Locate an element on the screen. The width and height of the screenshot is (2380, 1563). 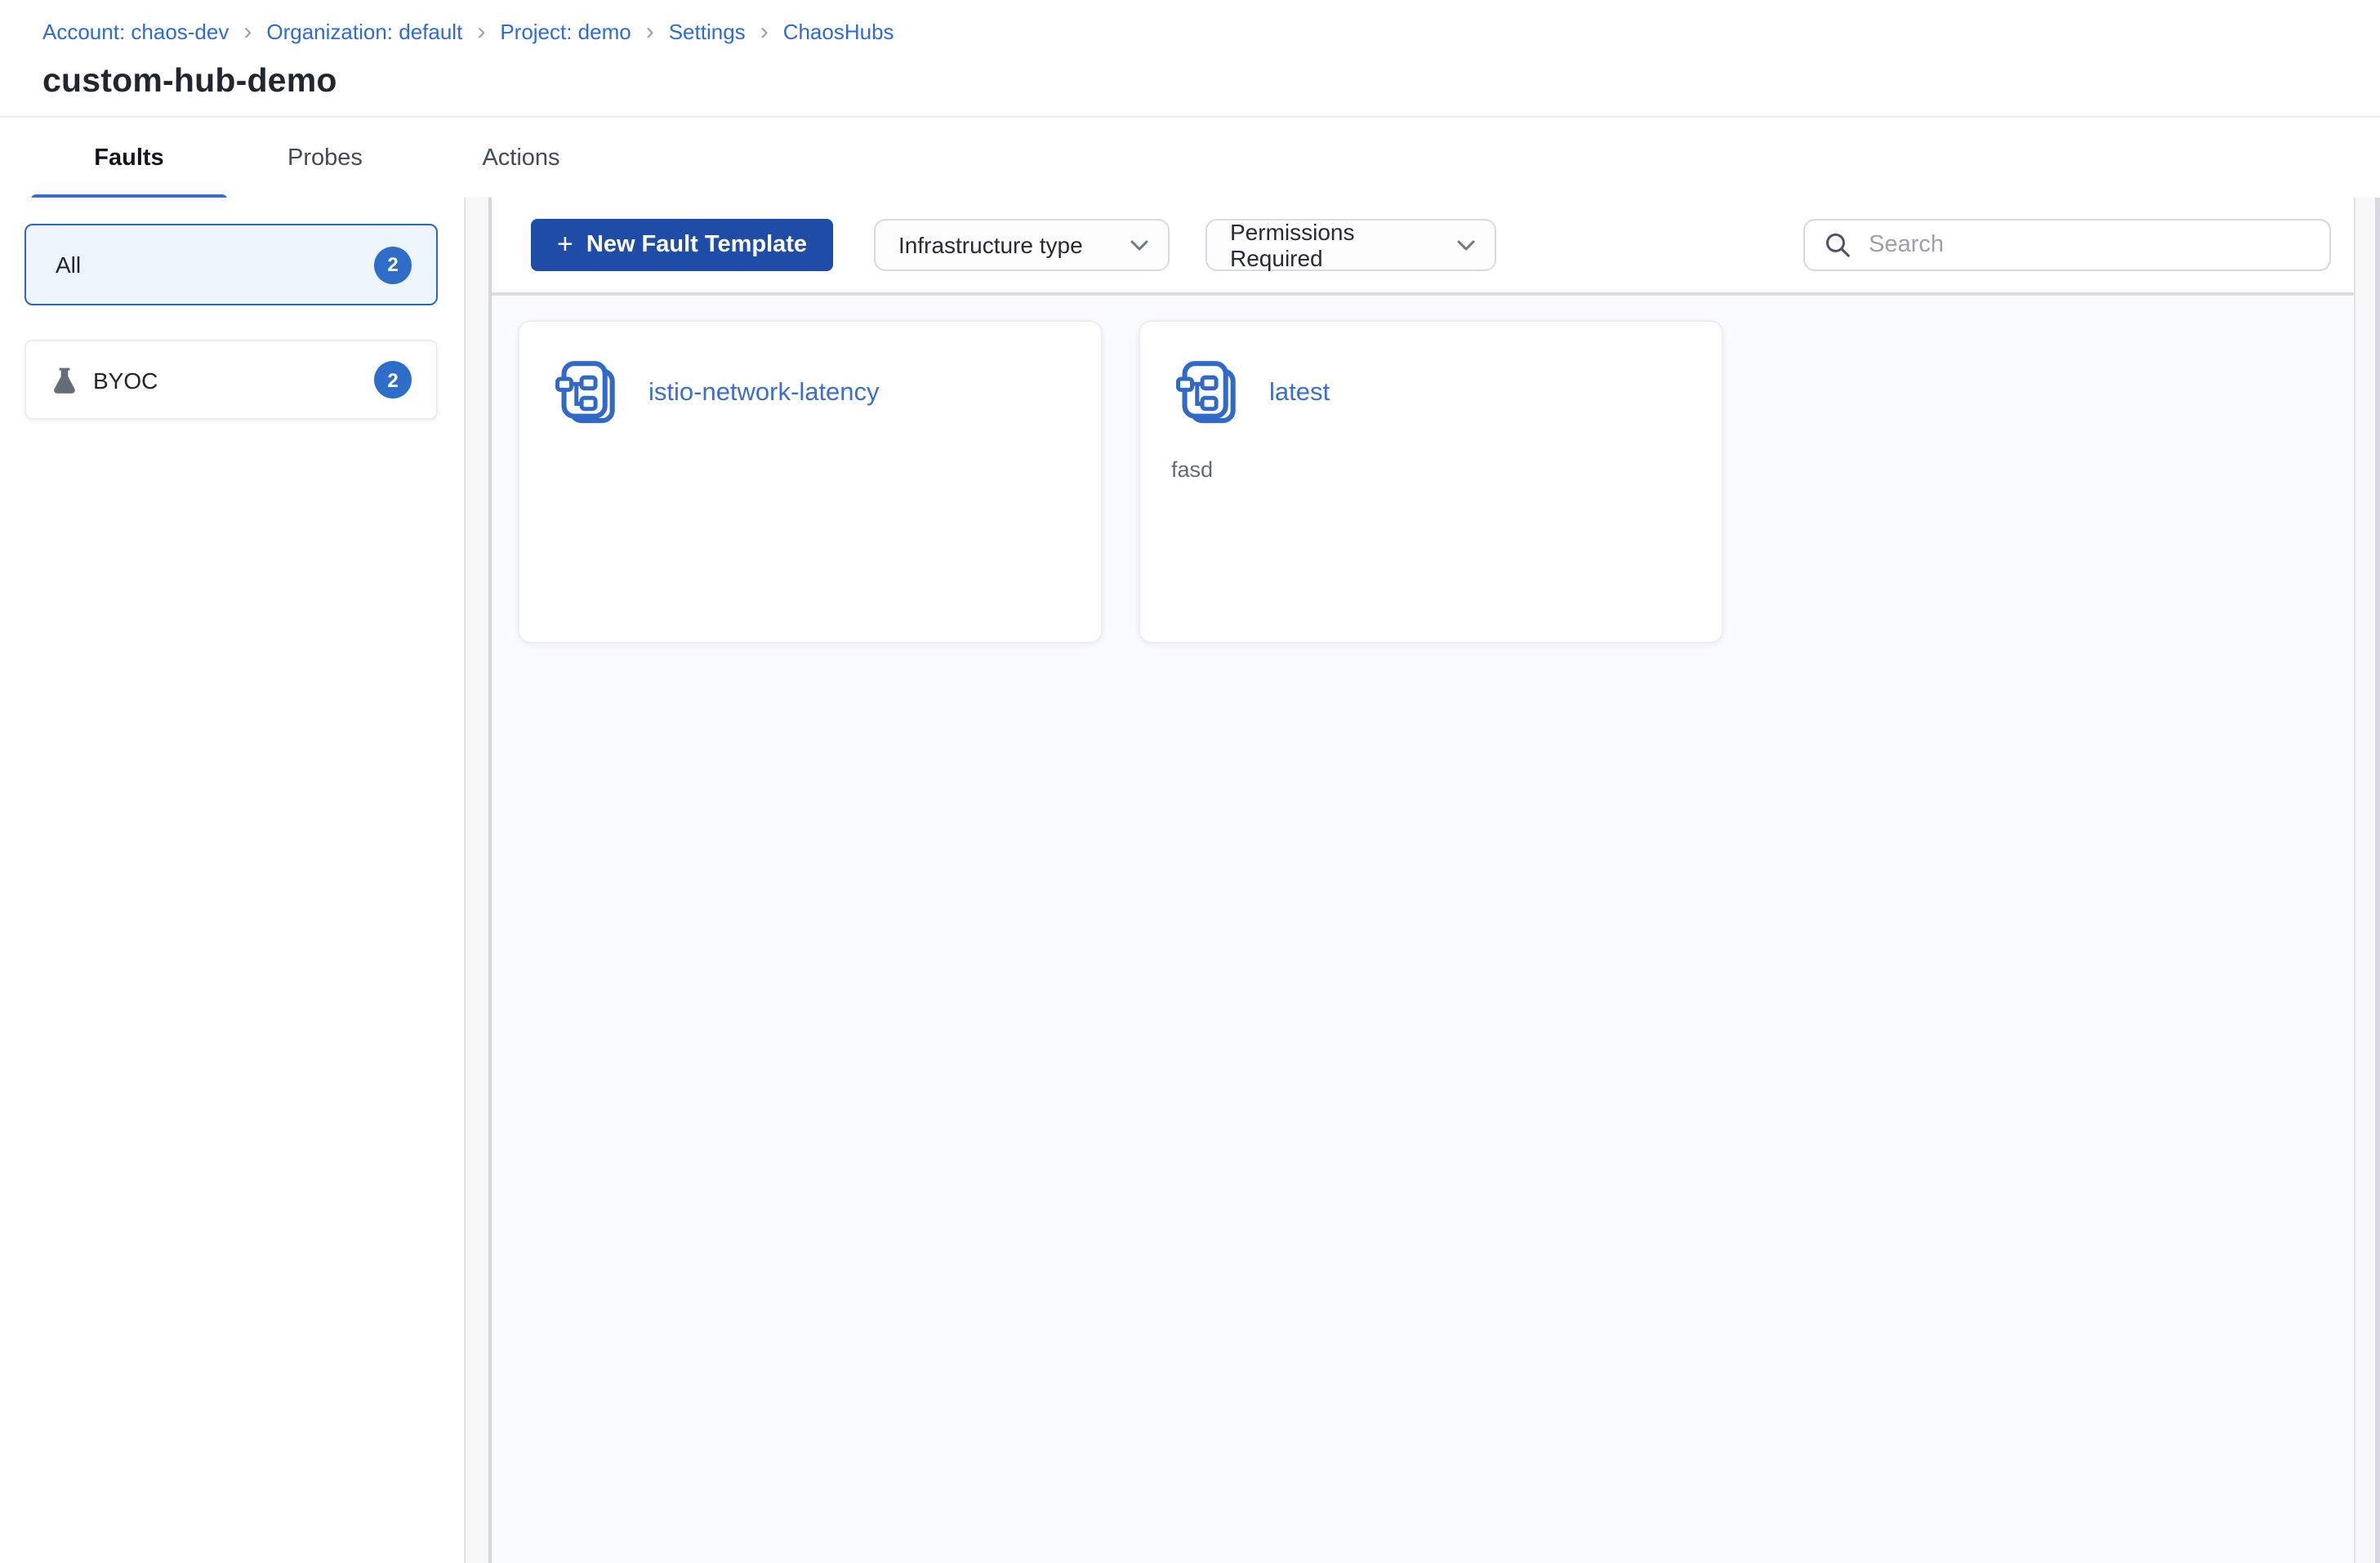
tab-probes: Probes is located at coordinates (325, 158).